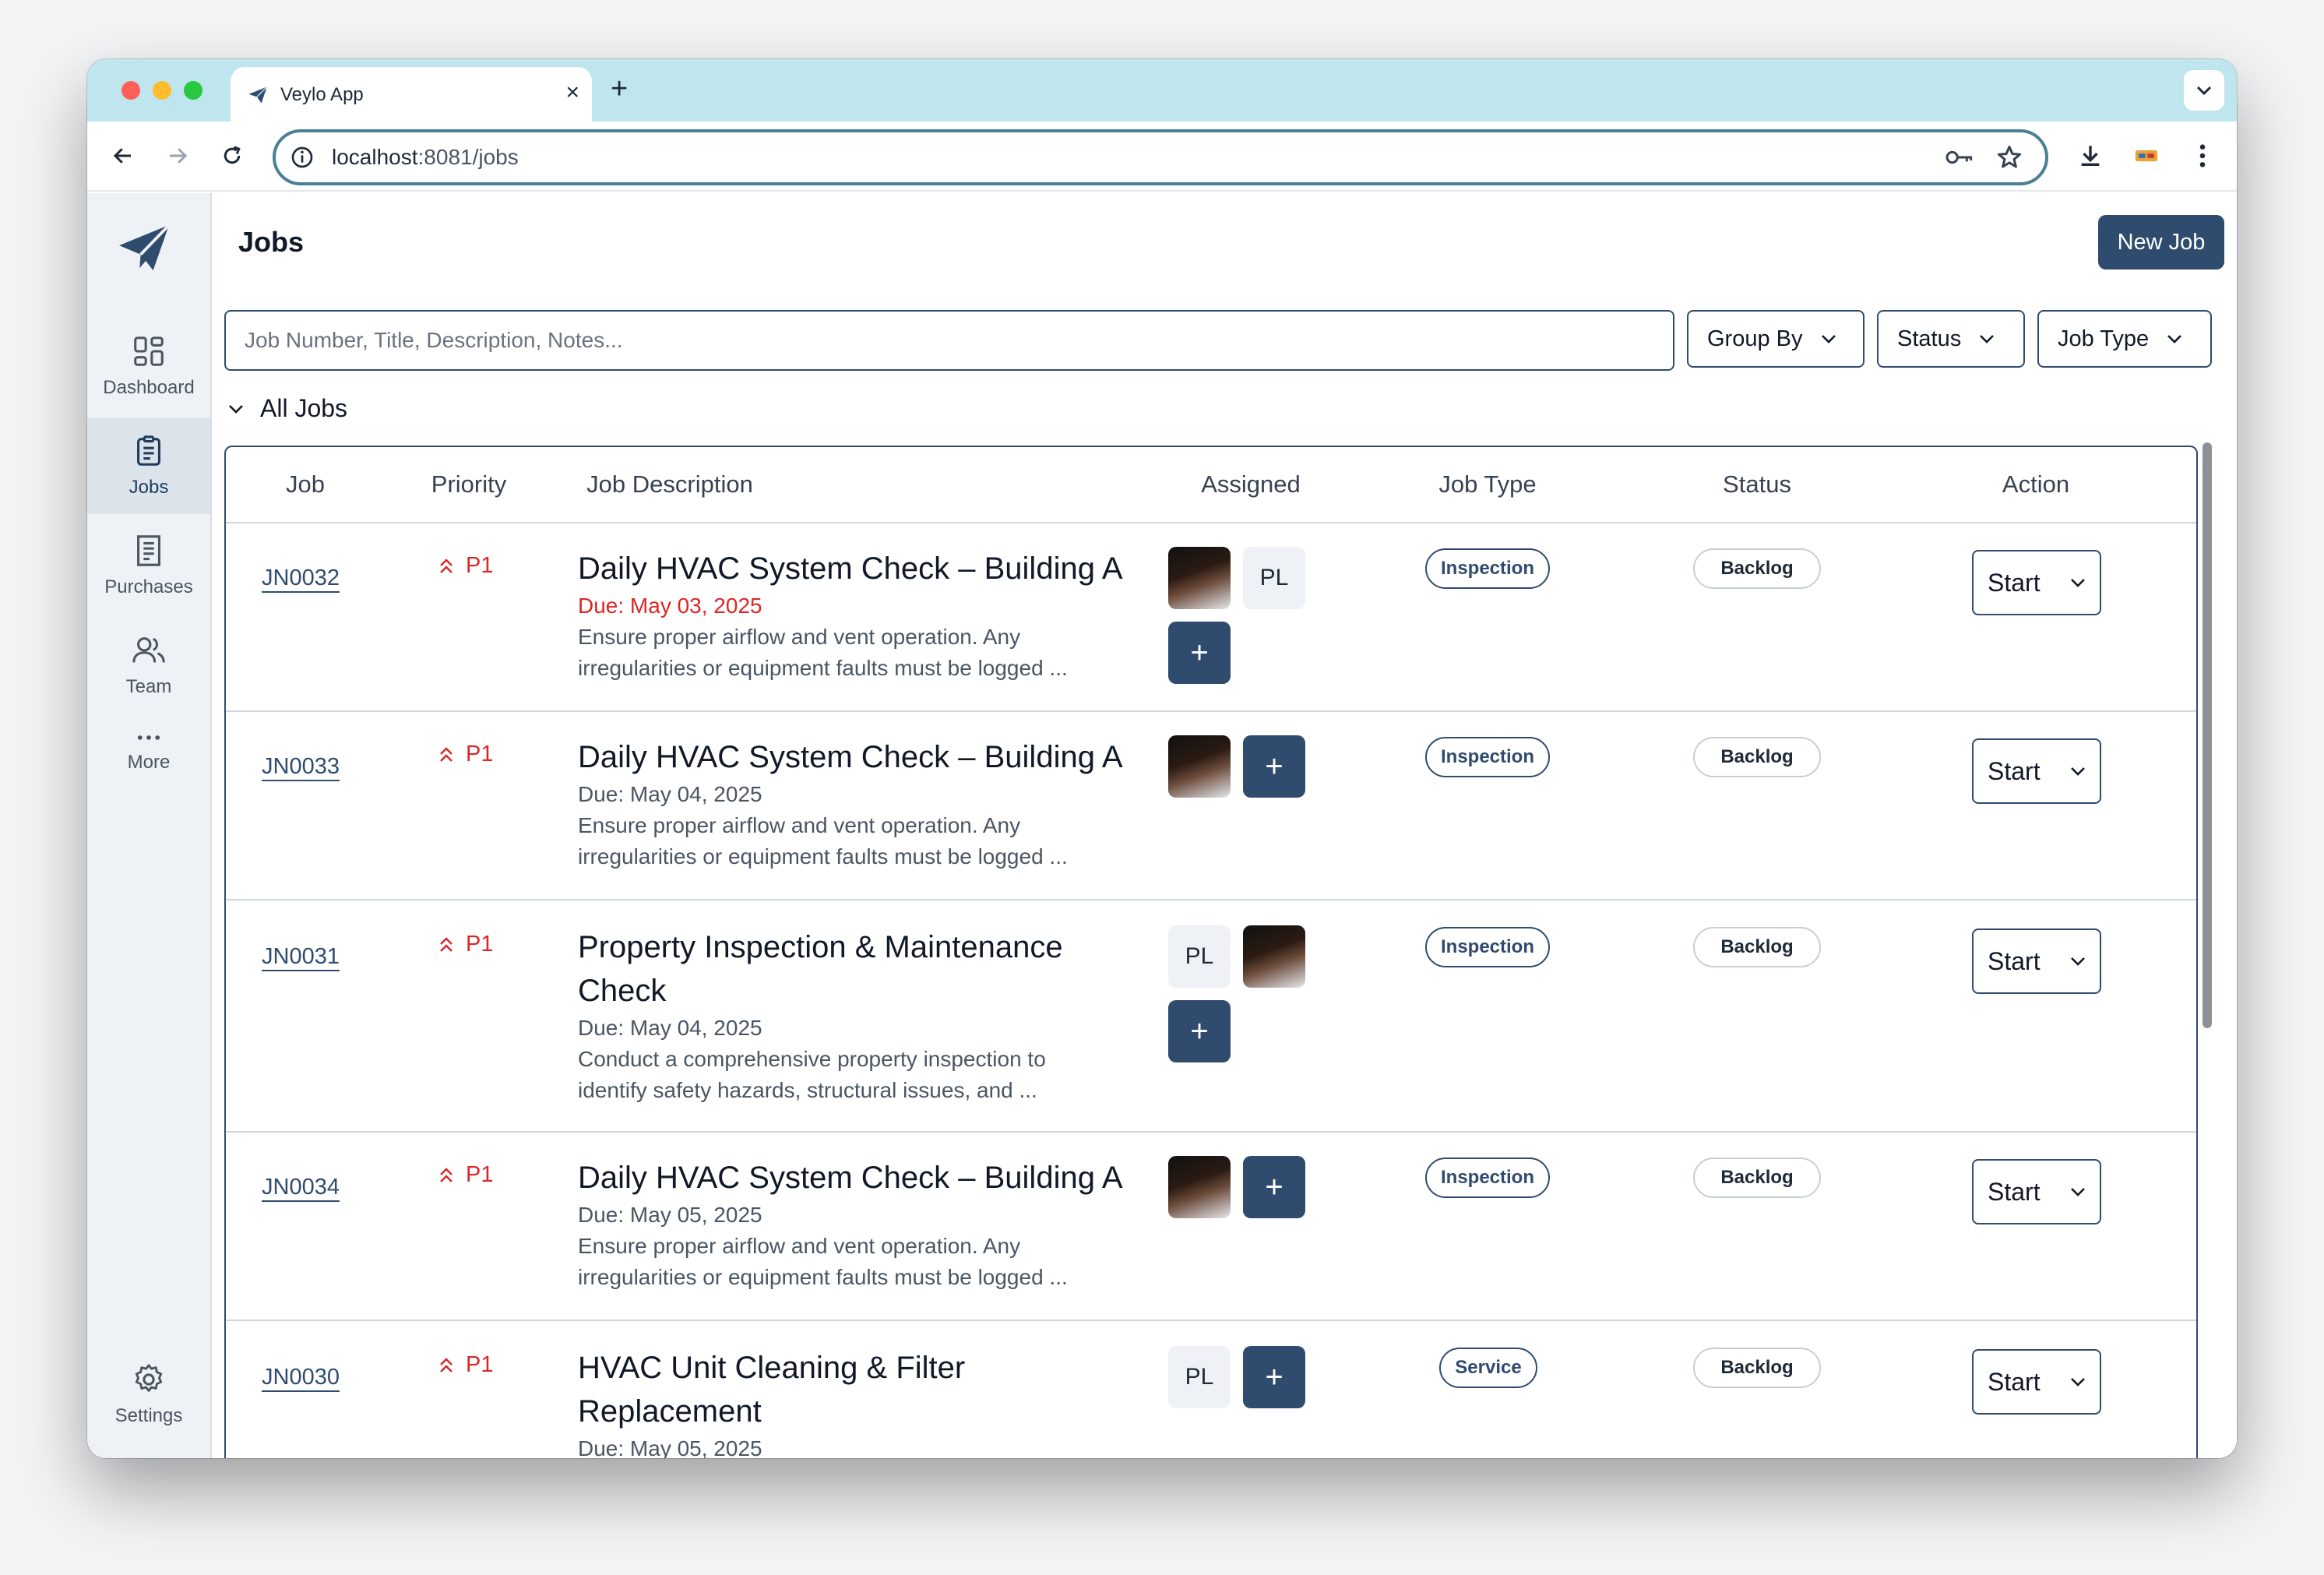 The height and width of the screenshot is (1575, 2324). What do you see at coordinates (670, 1028) in the screenshot?
I see `due-date: Due: May 04, 2025` at bounding box center [670, 1028].